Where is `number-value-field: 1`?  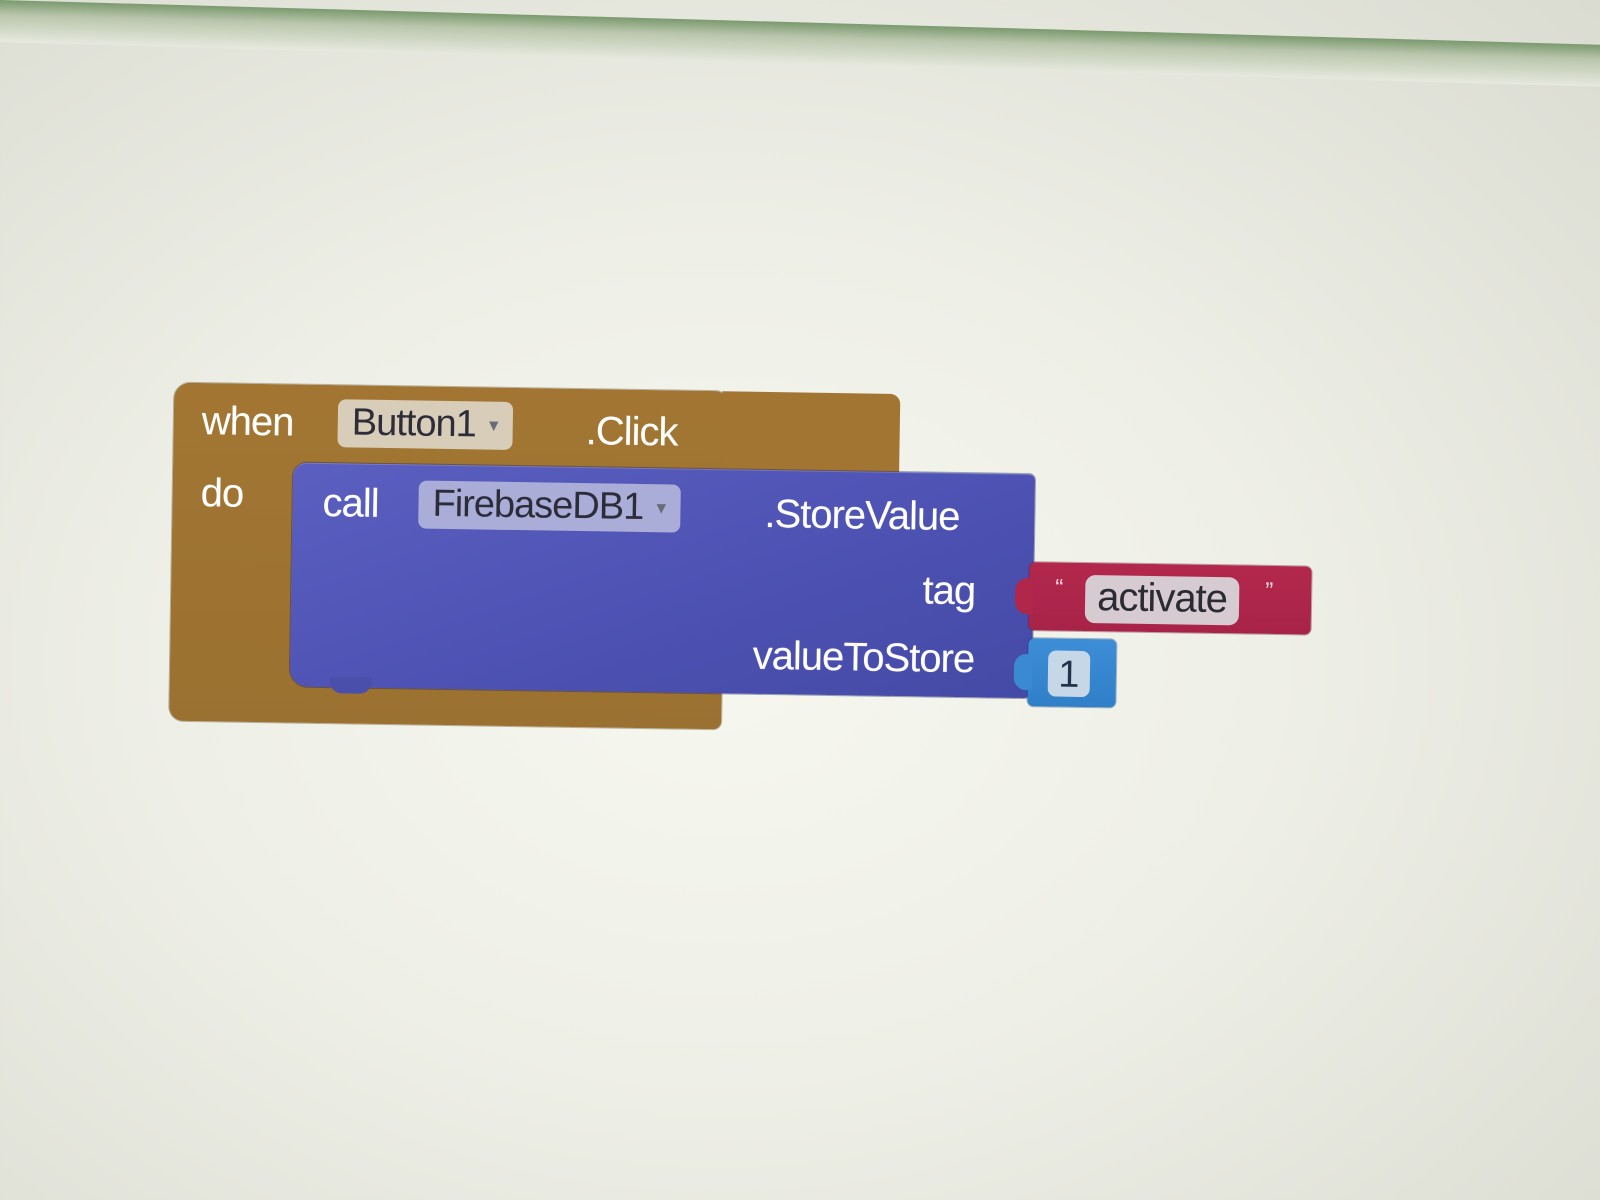
number-value-field: 1 is located at coordinates (1069, 674).